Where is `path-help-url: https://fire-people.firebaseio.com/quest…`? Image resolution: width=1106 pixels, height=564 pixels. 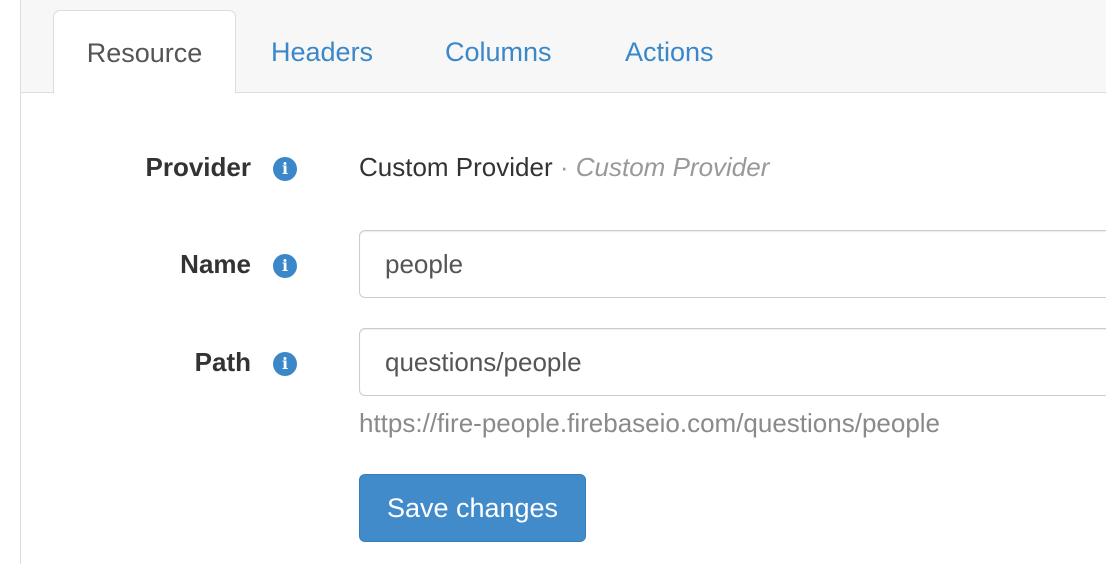
path-help-url: https://fire-people.firebaseio.com/quest… is located at coordinates (650, 423).